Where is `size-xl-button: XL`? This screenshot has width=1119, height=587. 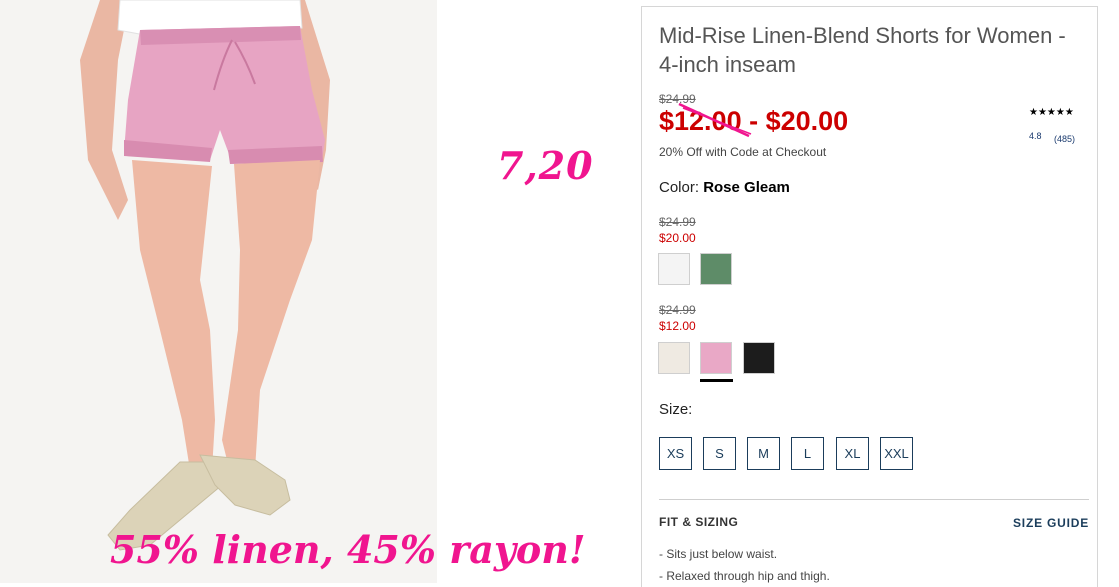
size-xl-button: XL is located at coordinates (852, 453).